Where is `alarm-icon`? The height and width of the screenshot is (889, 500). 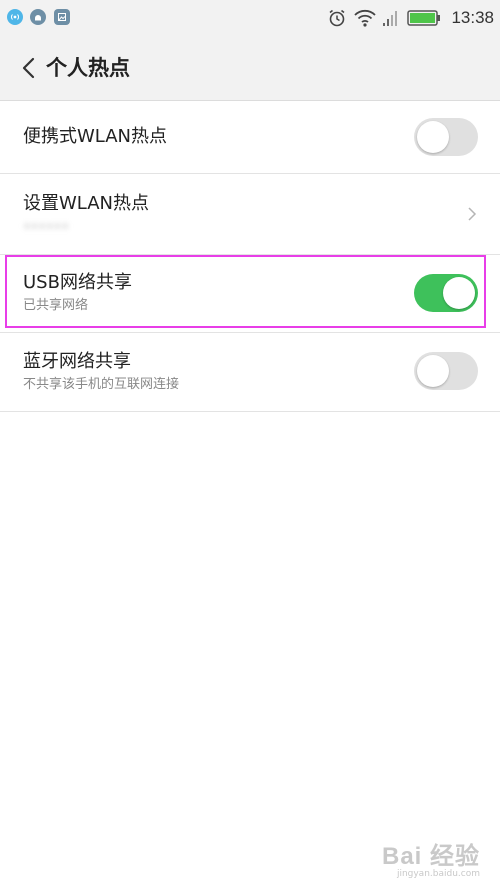
alarm-icon is located at coordinates (337, 18).